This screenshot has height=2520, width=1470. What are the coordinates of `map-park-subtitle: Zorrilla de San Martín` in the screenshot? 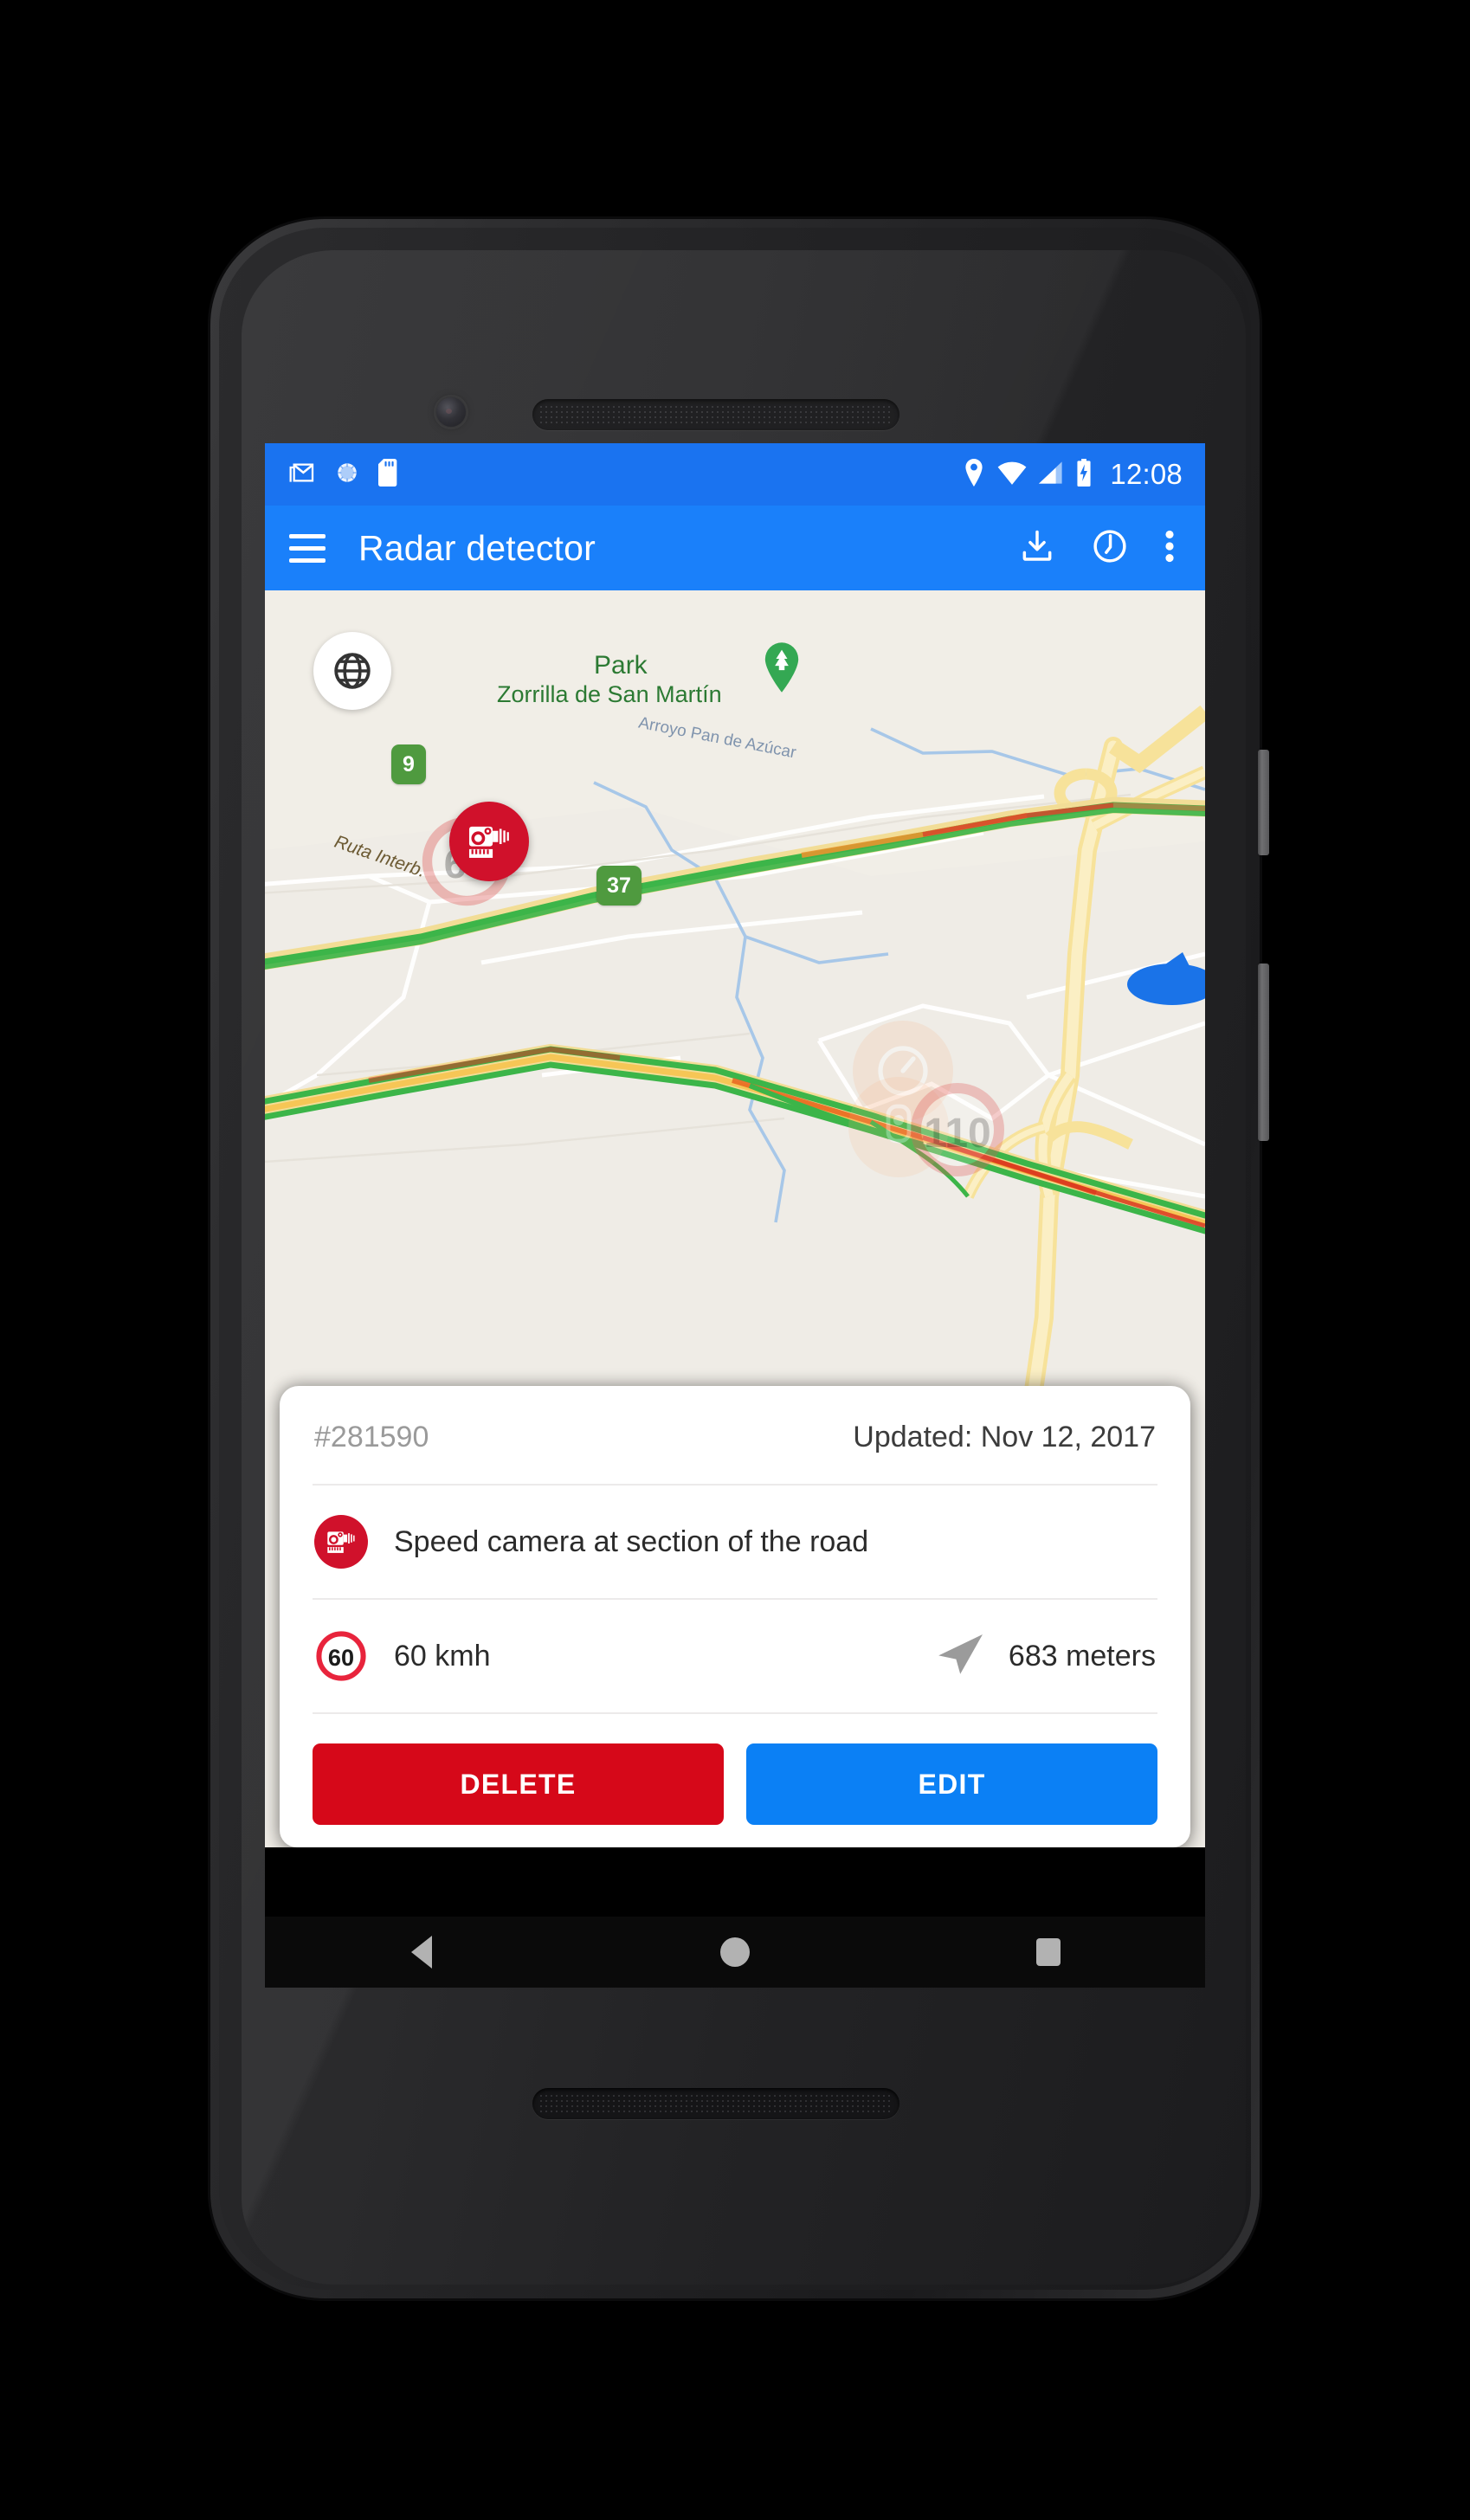 It's located at (609, 694).